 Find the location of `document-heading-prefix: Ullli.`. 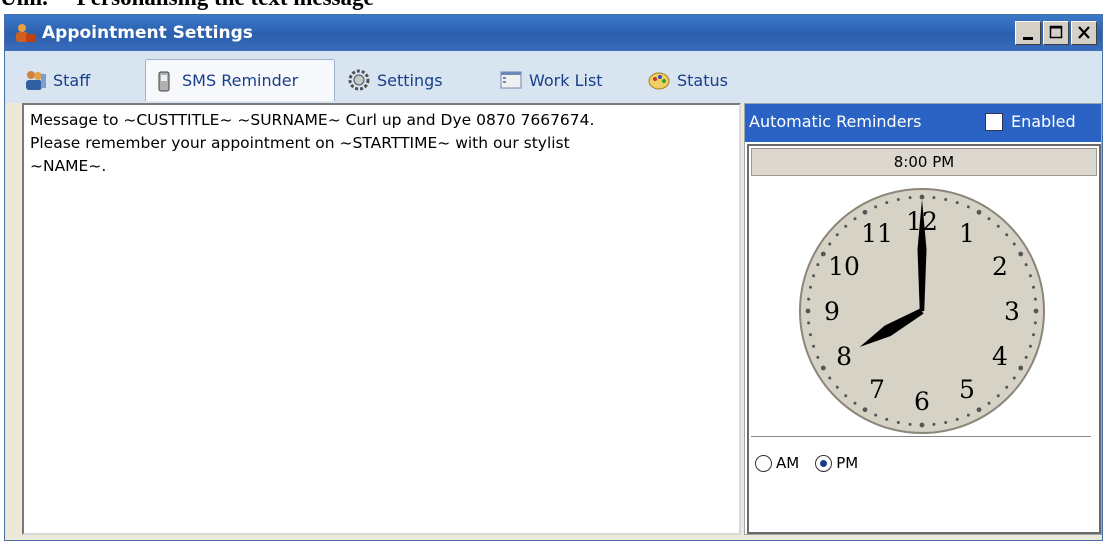

document-heading-prefix: Ullli. is located at coordinates (38, 5).